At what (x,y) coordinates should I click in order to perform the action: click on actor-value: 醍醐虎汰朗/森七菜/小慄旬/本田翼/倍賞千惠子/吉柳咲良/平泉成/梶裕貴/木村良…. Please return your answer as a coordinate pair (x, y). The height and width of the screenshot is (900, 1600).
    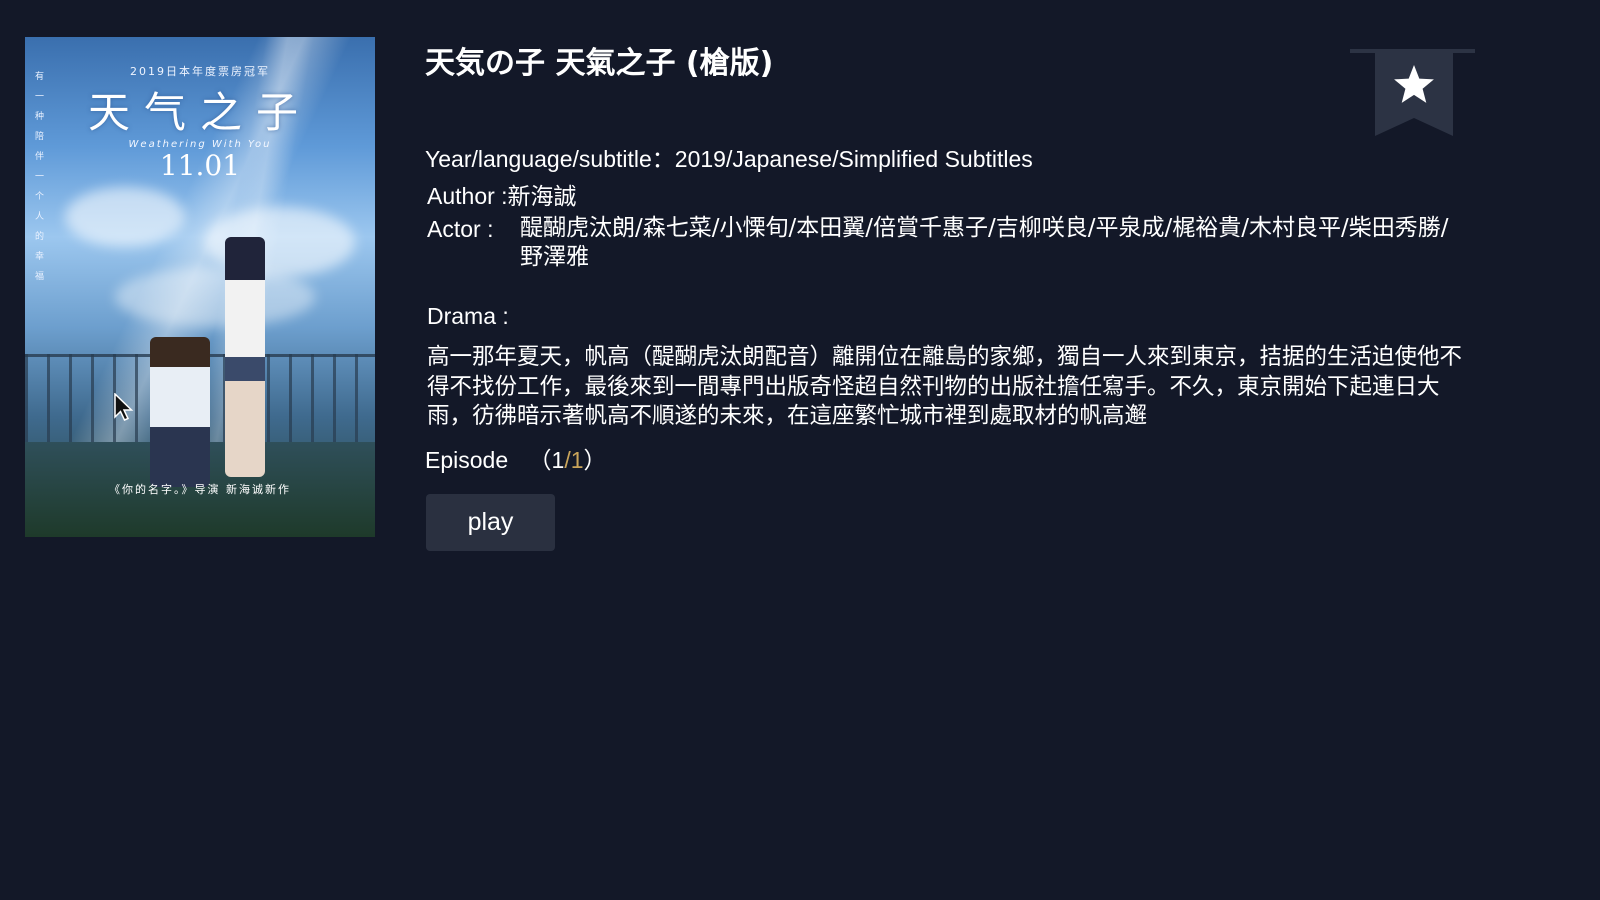
    Looking at the image, I should click on (984, 242).